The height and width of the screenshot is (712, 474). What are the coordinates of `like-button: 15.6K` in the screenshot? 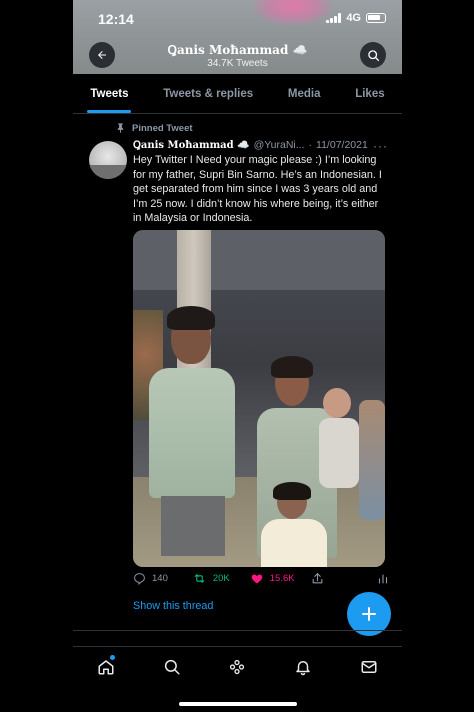 It's located at (272, 578).